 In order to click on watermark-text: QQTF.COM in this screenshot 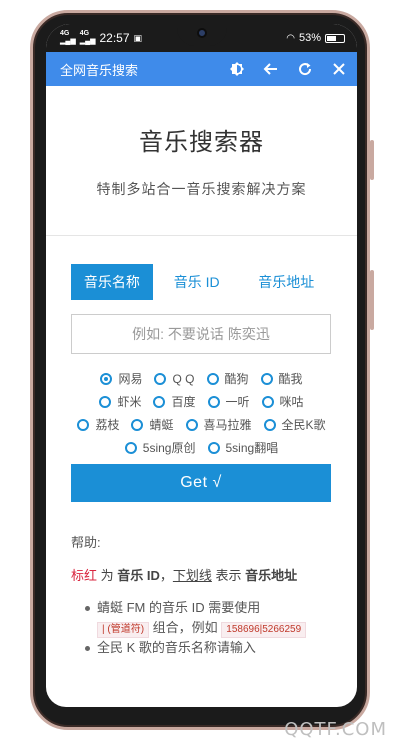, I will do `click(335, 729)`.